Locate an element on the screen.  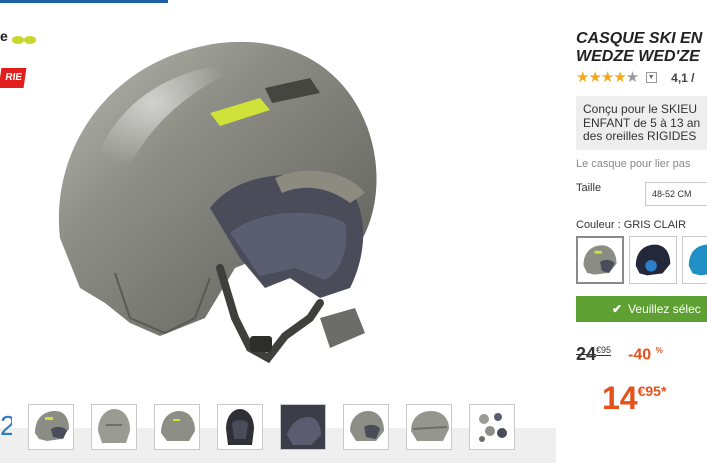
description-line2: ENFANT de 5 à 13 an is located at coordinates (642, 122).